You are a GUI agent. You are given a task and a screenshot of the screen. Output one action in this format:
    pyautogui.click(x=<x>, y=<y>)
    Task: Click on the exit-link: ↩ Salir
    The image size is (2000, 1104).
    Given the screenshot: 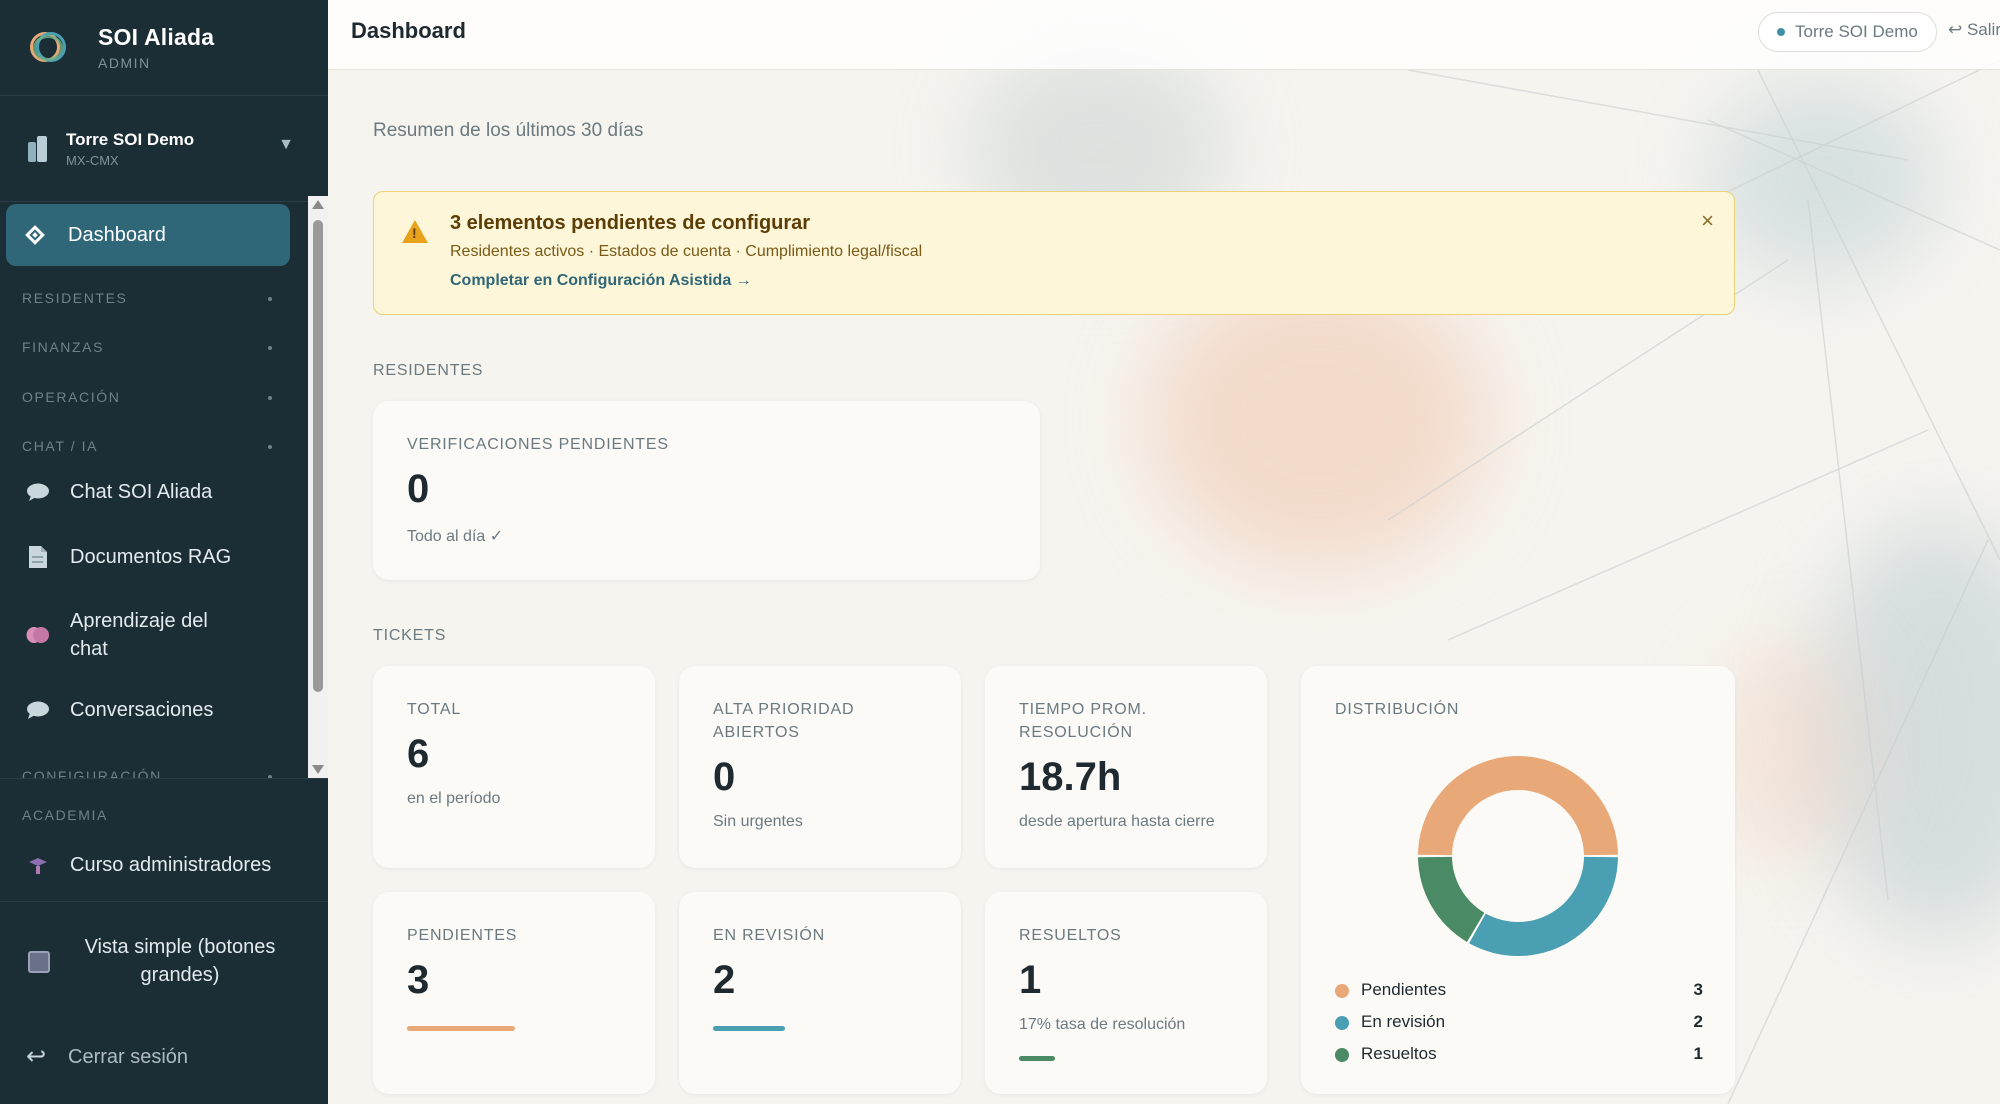 What is the action you would take?
    pyautogui.click(x=1974, y=30)
    